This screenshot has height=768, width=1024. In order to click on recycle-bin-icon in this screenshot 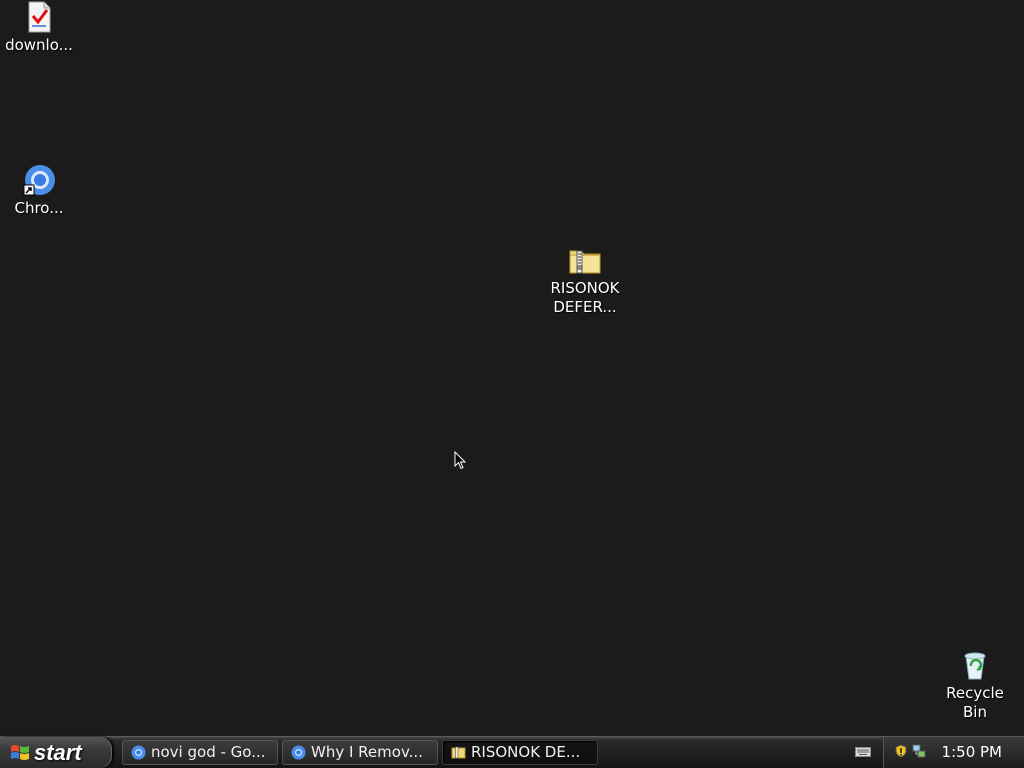, I will do `click(975, 666)`.